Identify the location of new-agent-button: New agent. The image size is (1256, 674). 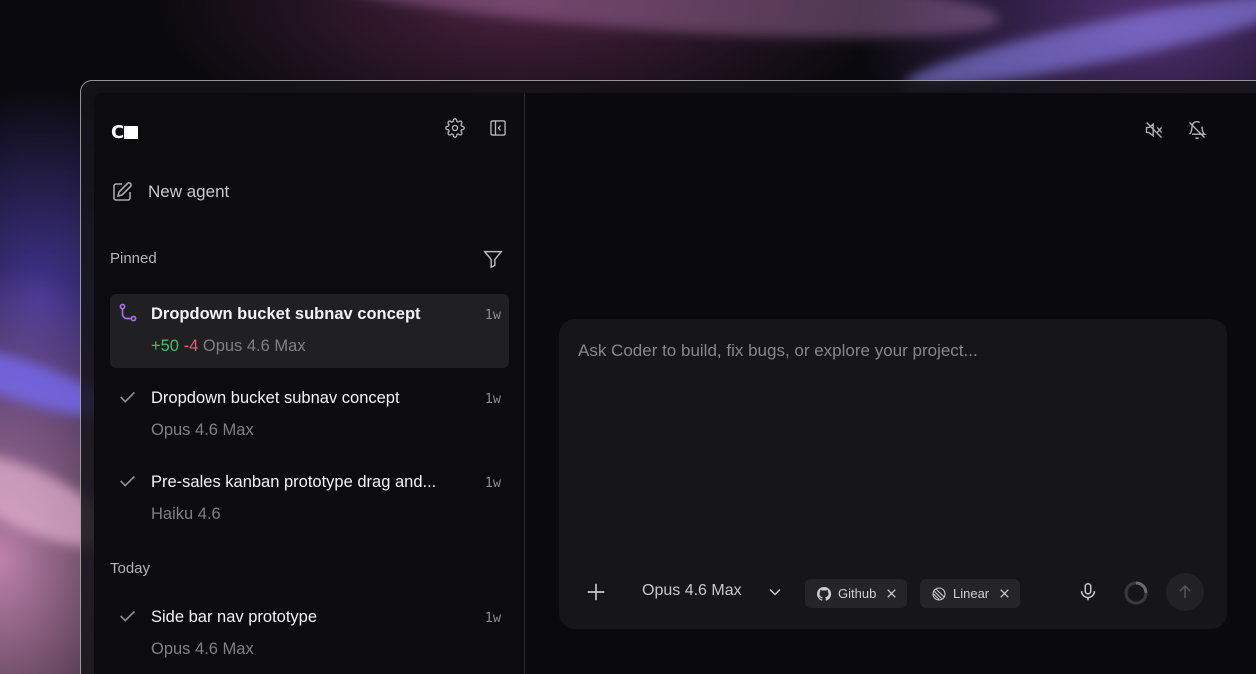
(169, 192).